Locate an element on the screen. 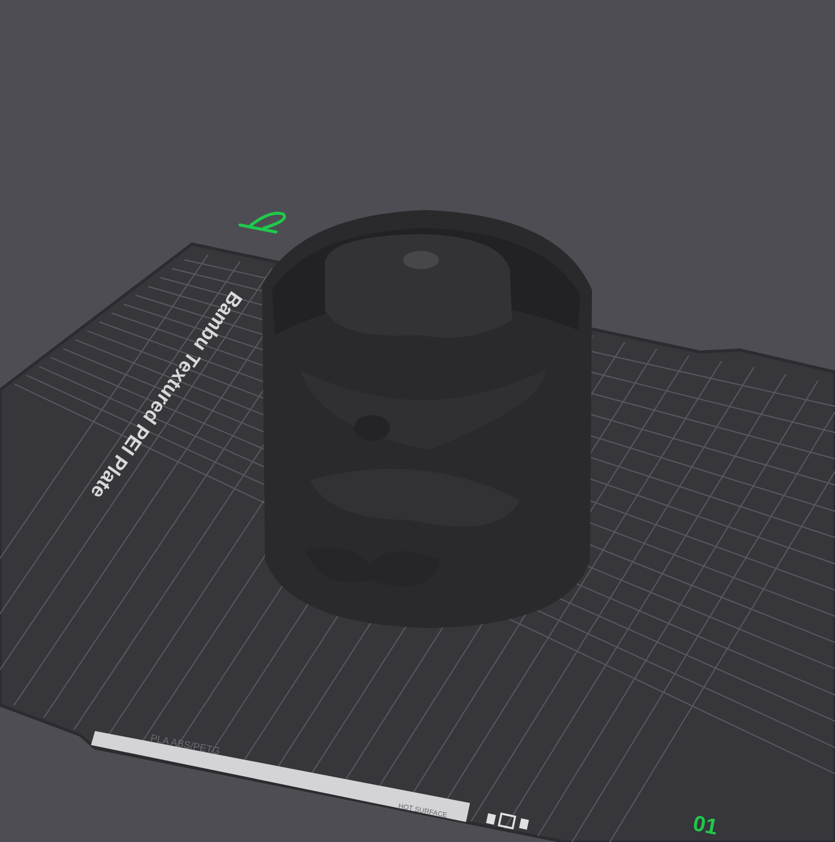  plate-number: 01 is located at coordinates (705, 825).